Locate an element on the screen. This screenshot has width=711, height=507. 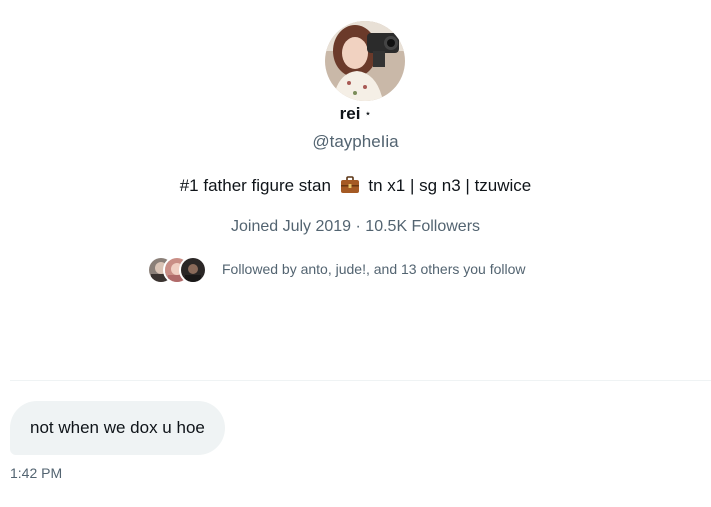
followers-count: 10.5K Followers is located at coordinates (422, 226).